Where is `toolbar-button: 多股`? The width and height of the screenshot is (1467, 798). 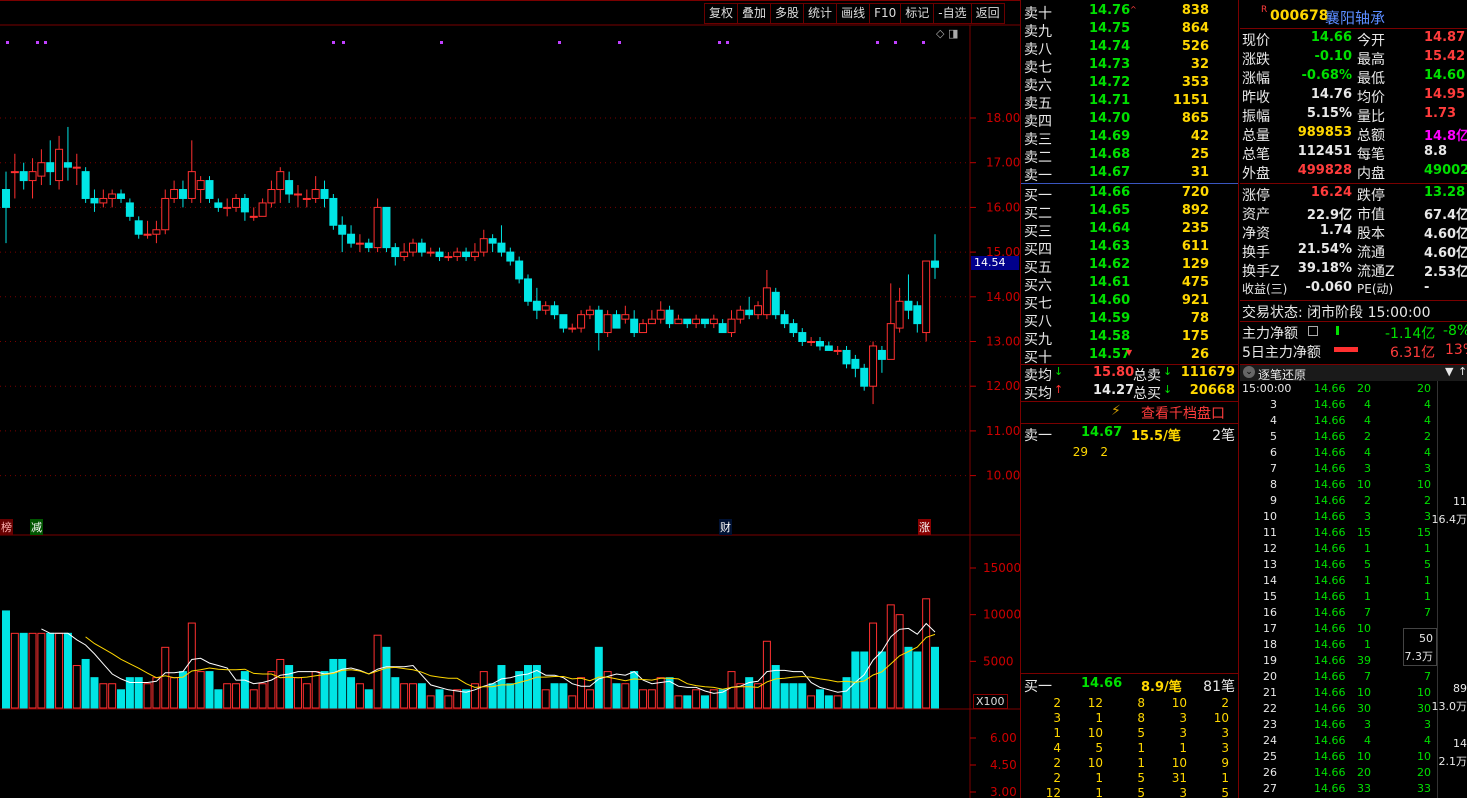 toolbar-button: 多股 is located at coordinates (787, 13).